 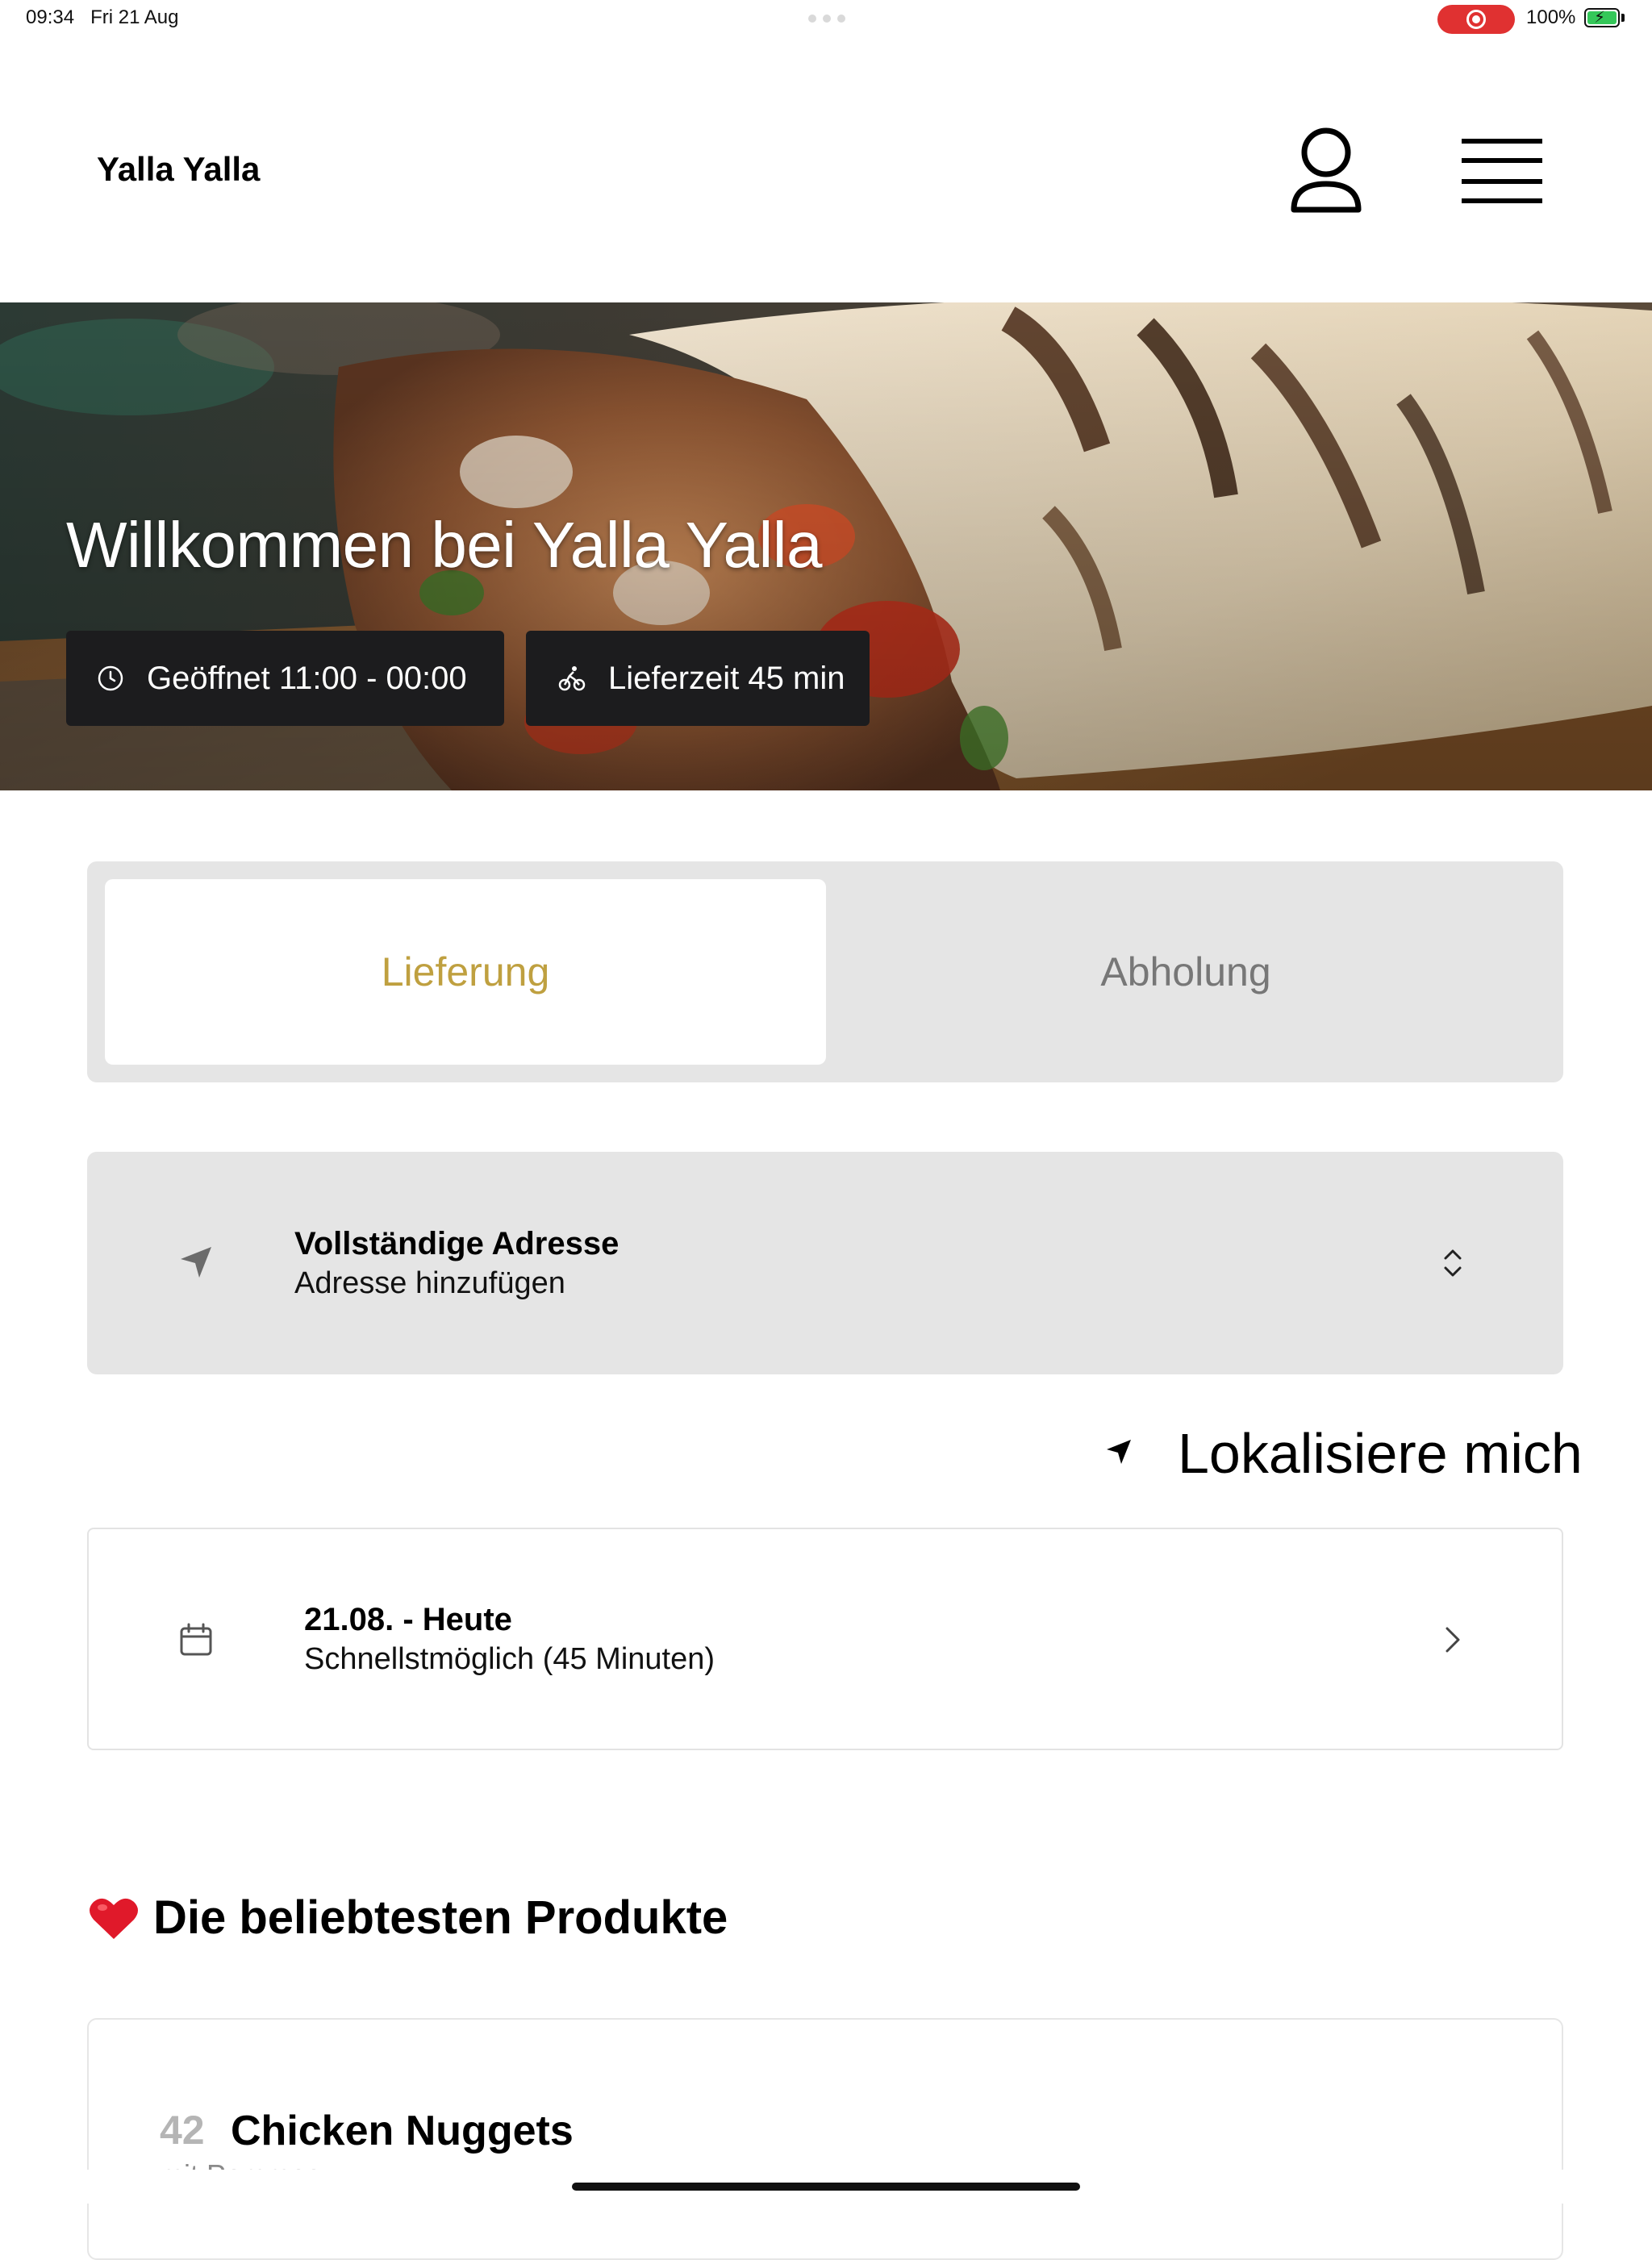 I want to click on clock-icon, so click(x=110, y=678).